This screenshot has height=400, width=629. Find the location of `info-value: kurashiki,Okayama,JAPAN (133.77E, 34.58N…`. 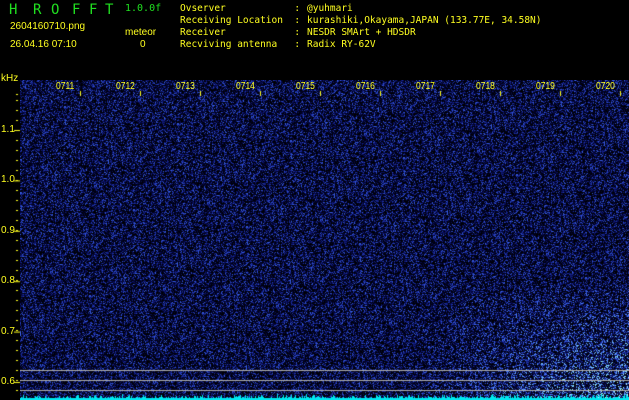

info-value: kurashiki,Okayama,JAPAN (133.77E, 34.58N… is located at coordinates (424, 20).